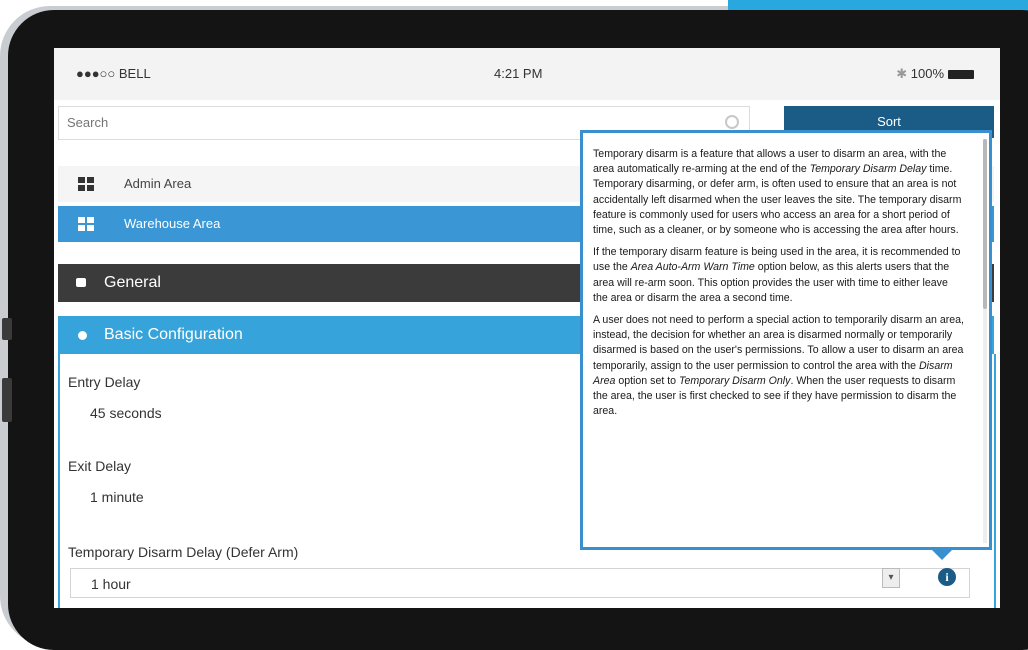 The image size is (1028, 650). What do you see at coordinates (173, 334) in the screenshot?
I see `section-title: Basic Configuration` at bounding box center [173, 334].